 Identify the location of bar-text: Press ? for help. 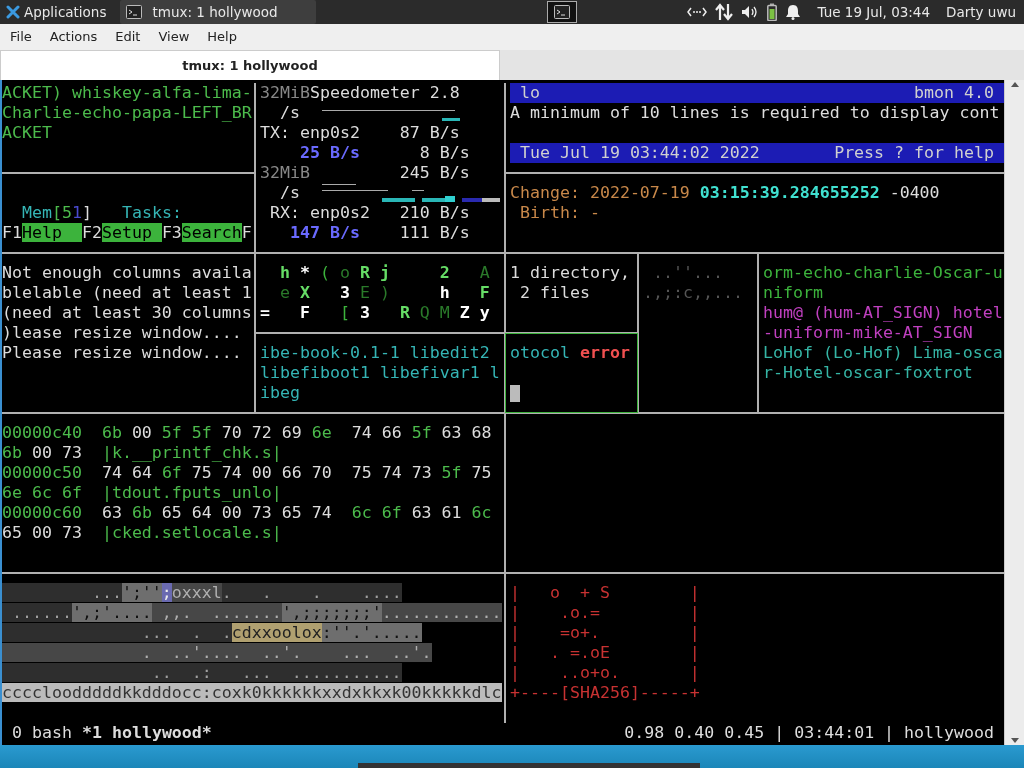
(914, 153).